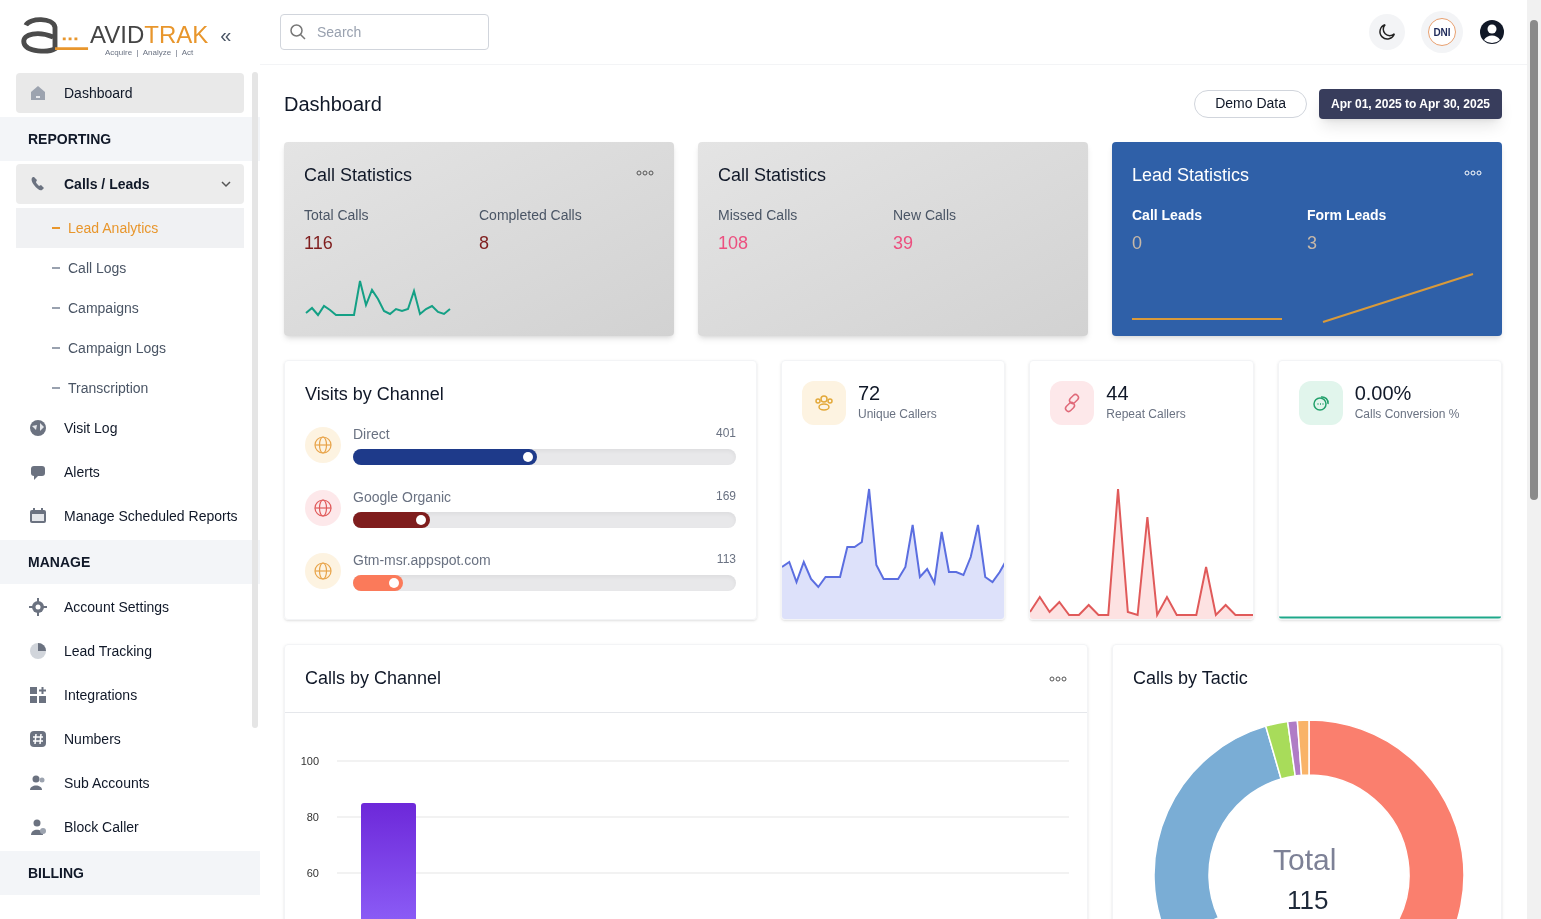 The width and height of the screenshot is (1541, 919). I want to click on dni-button: DNI, so click(1442, 32).